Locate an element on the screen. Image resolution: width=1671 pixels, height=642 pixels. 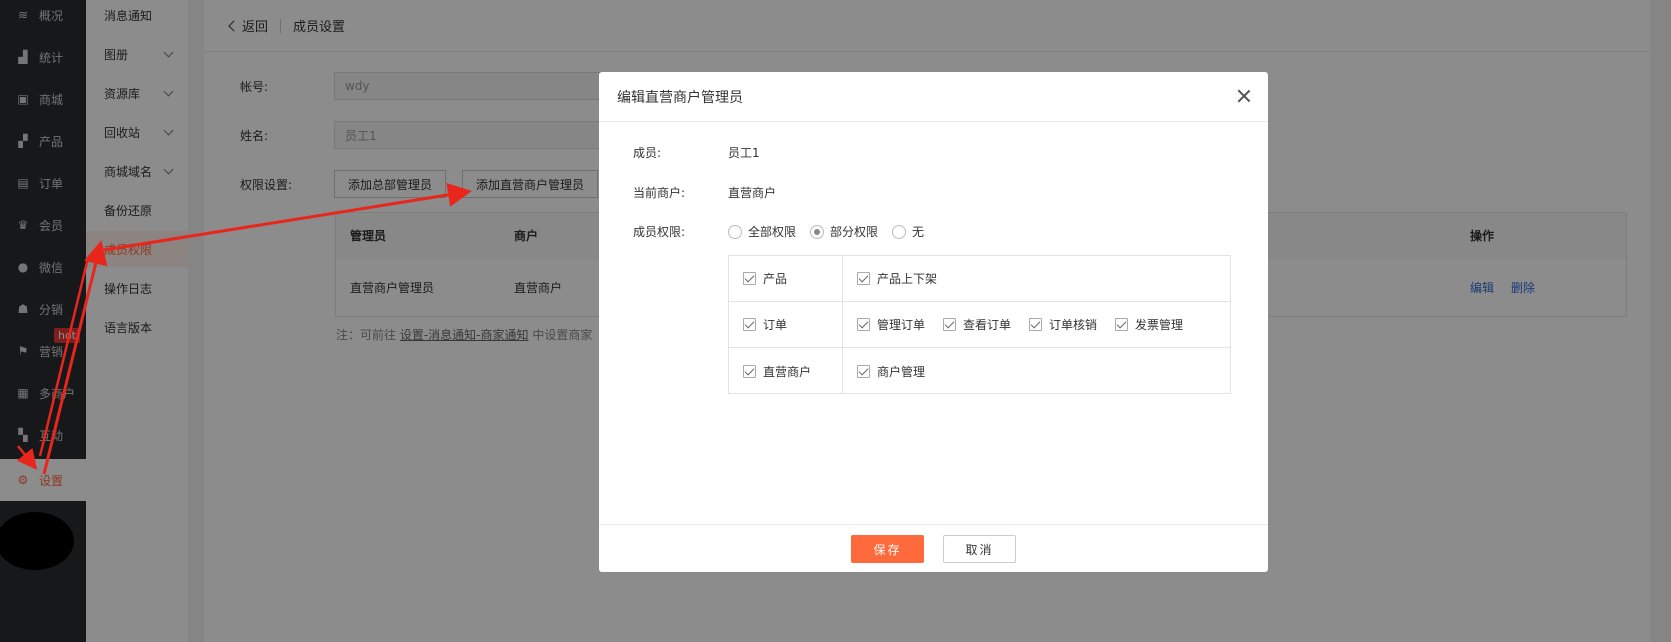
checkbox-label: 产品 is located at coordinates (775, 279).